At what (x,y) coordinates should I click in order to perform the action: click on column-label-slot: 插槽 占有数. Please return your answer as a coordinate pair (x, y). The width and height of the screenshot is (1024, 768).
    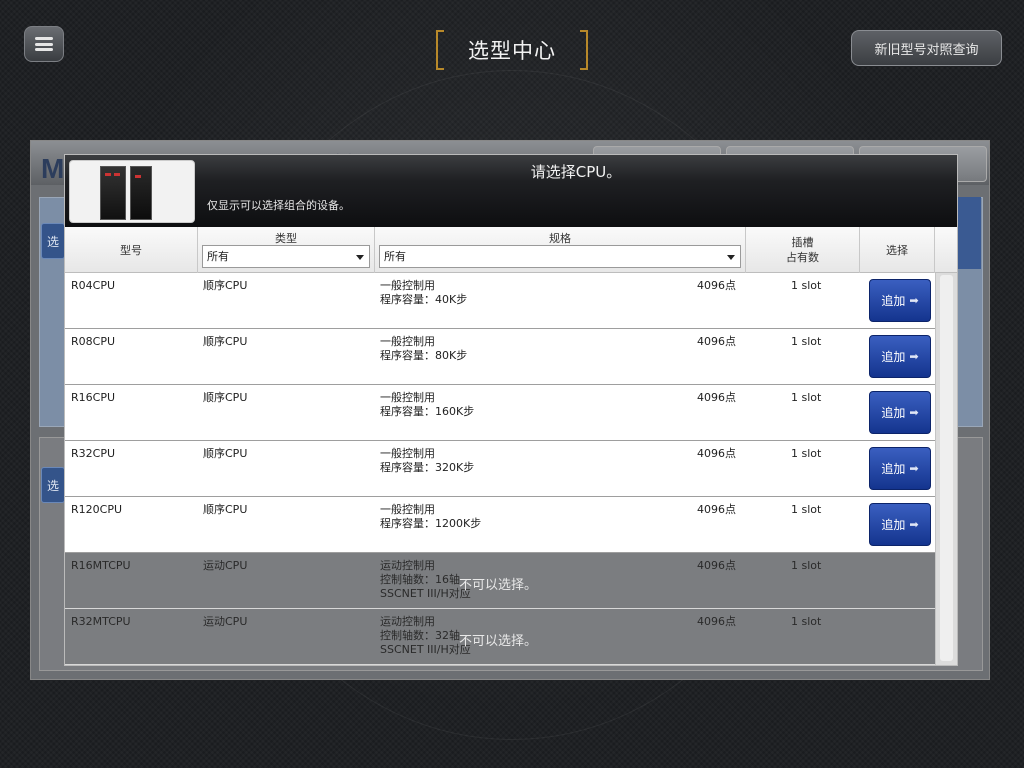
    Looking at the image, I should click on (802, 250).